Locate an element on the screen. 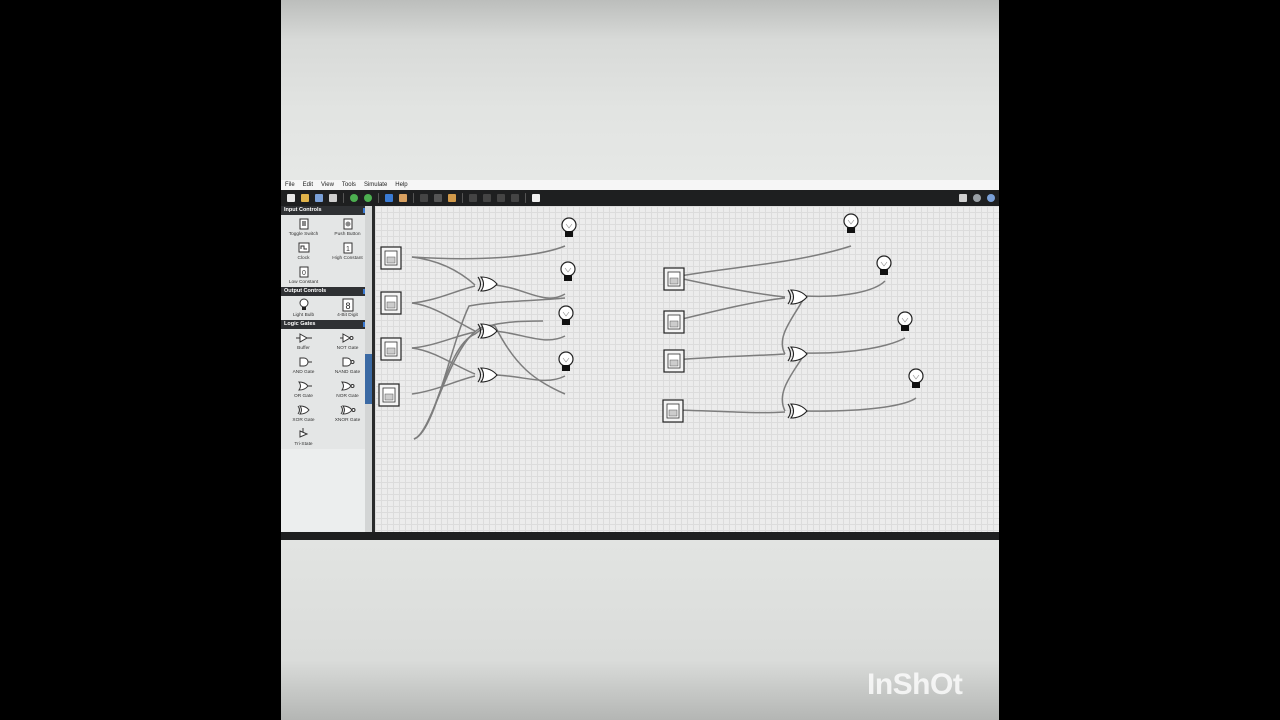  clock-icon is located at coordinates (303, 247).